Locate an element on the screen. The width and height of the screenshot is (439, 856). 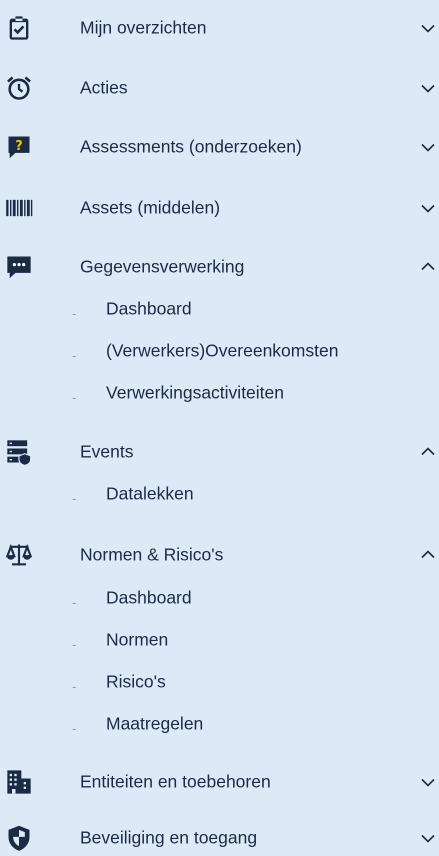
menu-item-beveiliging: Beveiliging en toegang is located at coordinates (219, 837).